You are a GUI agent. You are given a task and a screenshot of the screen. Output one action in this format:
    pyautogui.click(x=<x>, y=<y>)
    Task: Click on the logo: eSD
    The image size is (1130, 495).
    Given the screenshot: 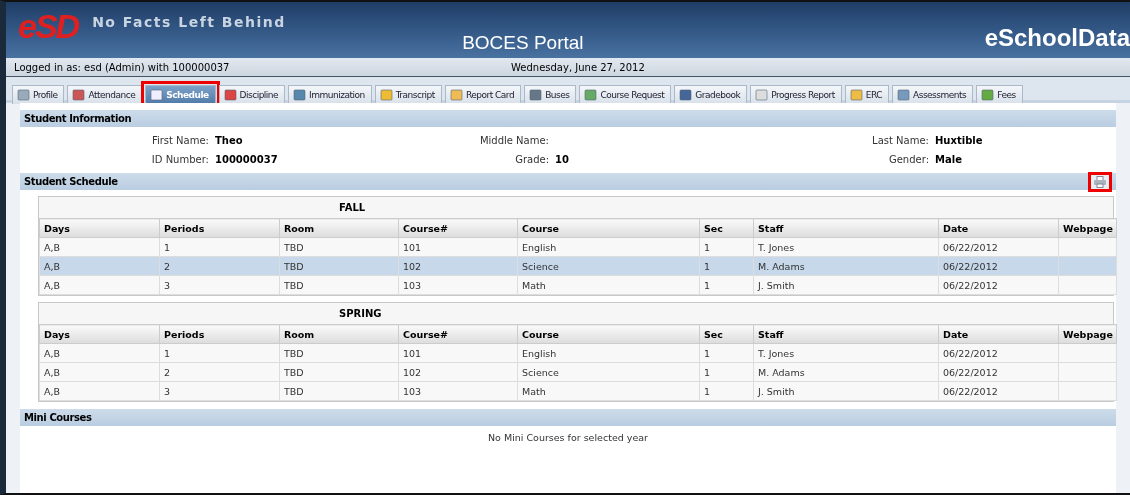 What is the action you would take?
    pyautogui.click(x=48, y=26)
    